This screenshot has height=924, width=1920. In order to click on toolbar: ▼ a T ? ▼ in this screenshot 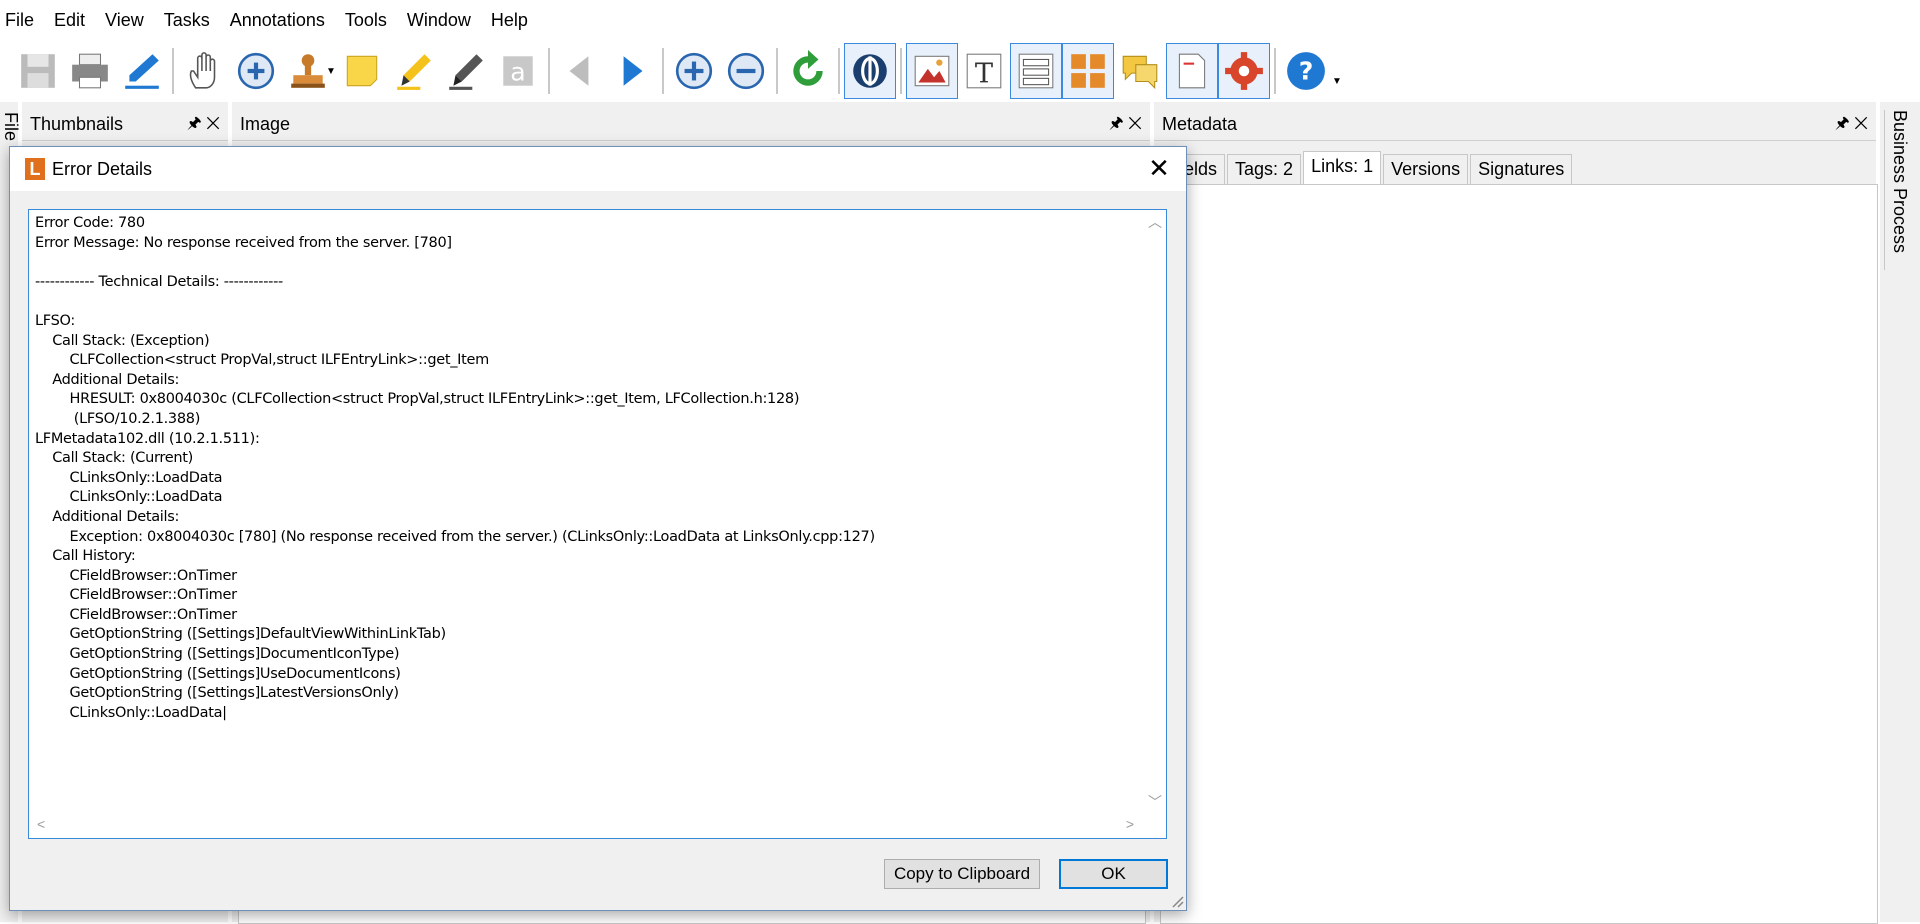, I will do `click(960, 71)`.